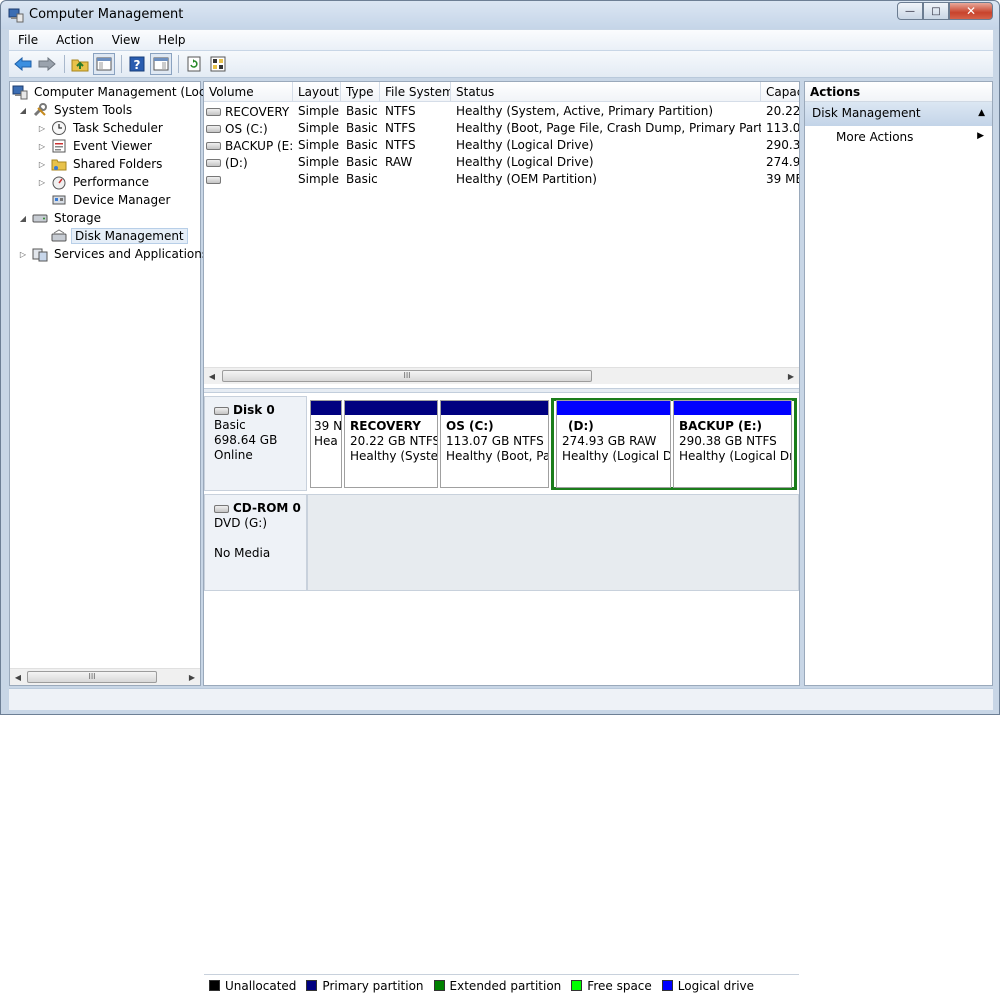  What do you see at coordinates (553, 542) in the screenshot?
I see `cdrom-0-area` at bounding box center [553, 542].